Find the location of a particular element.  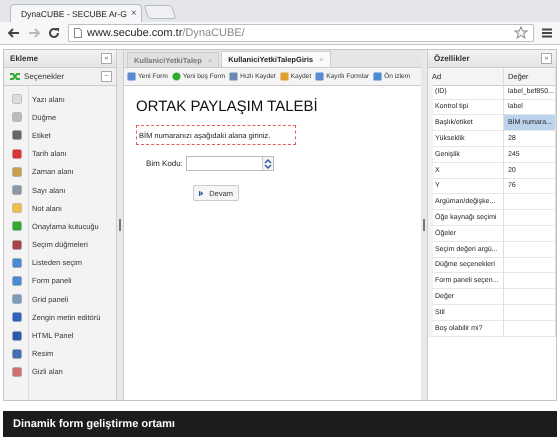

number-field is located at coordinates (230, 163).